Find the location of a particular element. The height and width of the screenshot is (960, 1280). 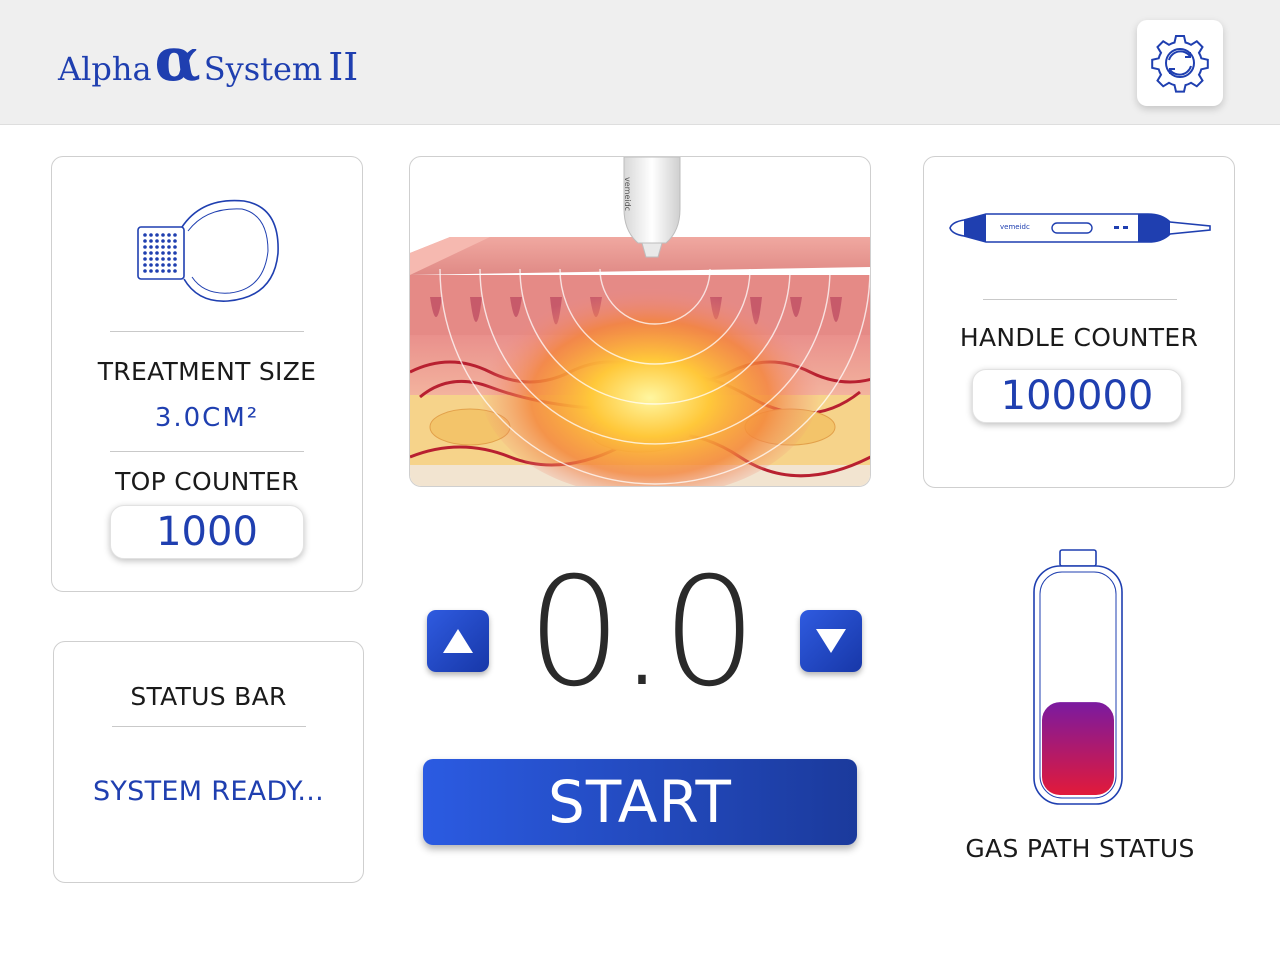

probe-brand-text: vemeidc is located at coordinates (627, 194).